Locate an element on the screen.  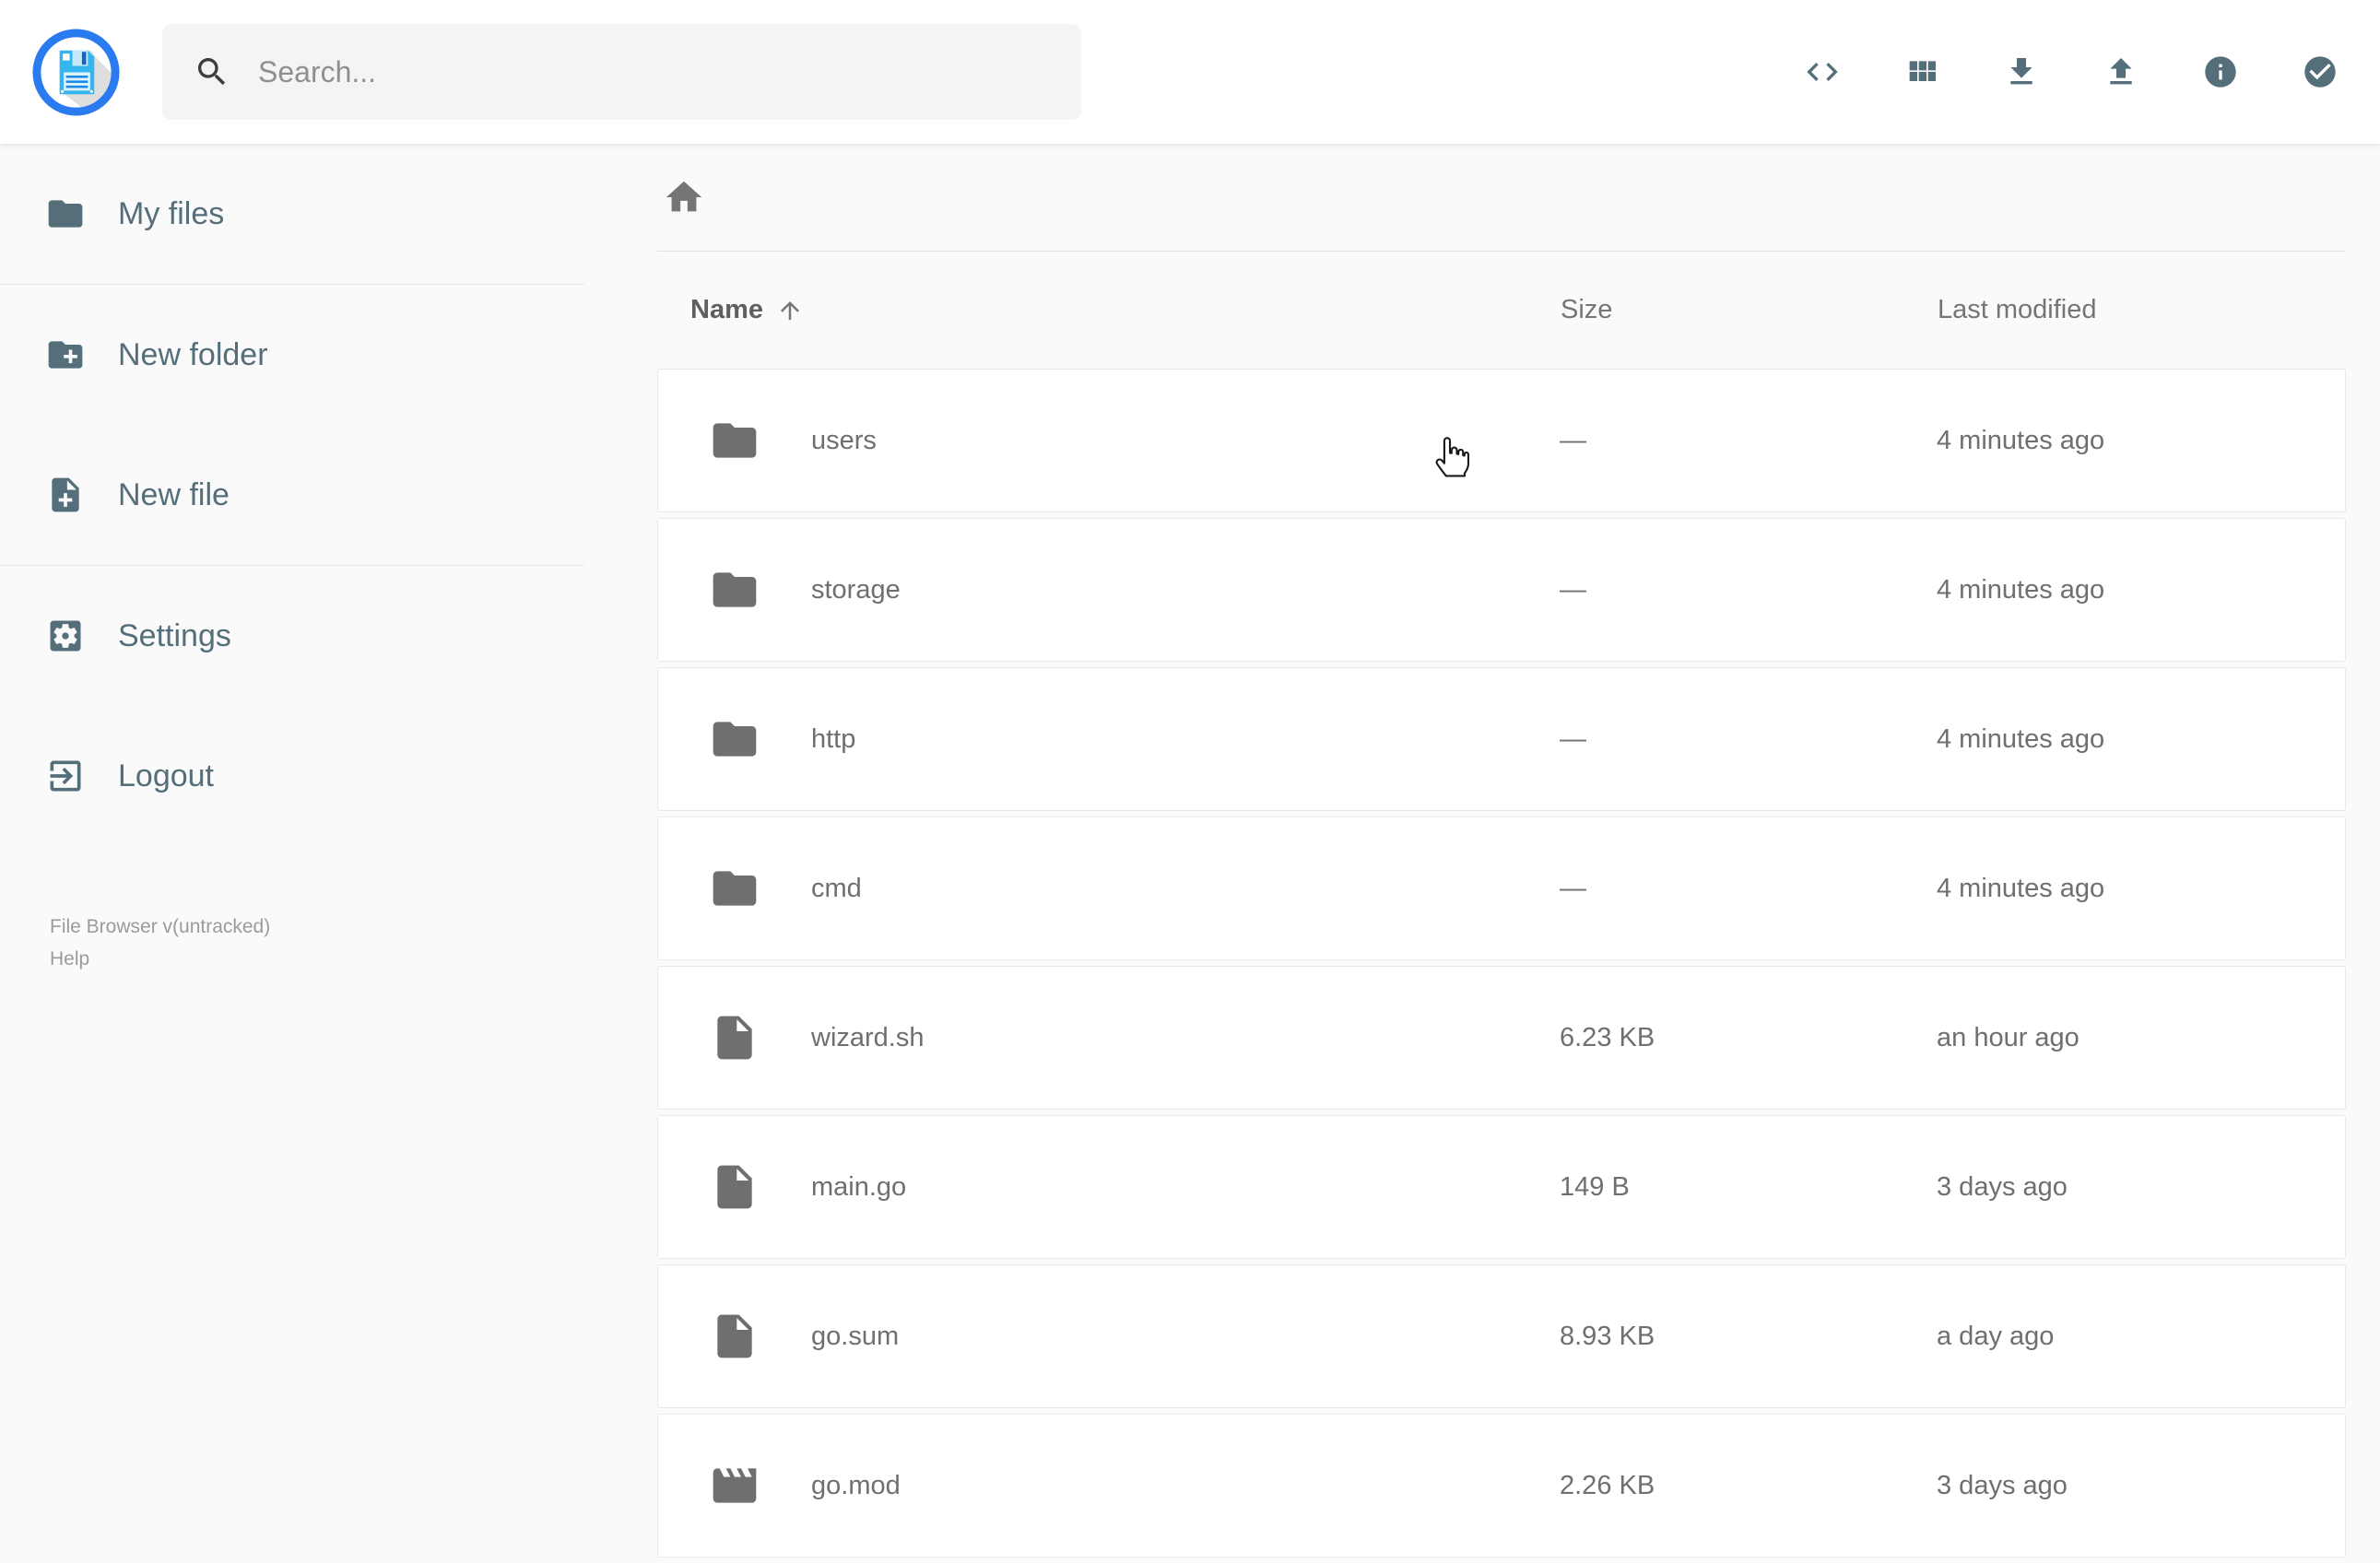
file-row: users — 4 minutes ago is located at coordinates (1501, 440).